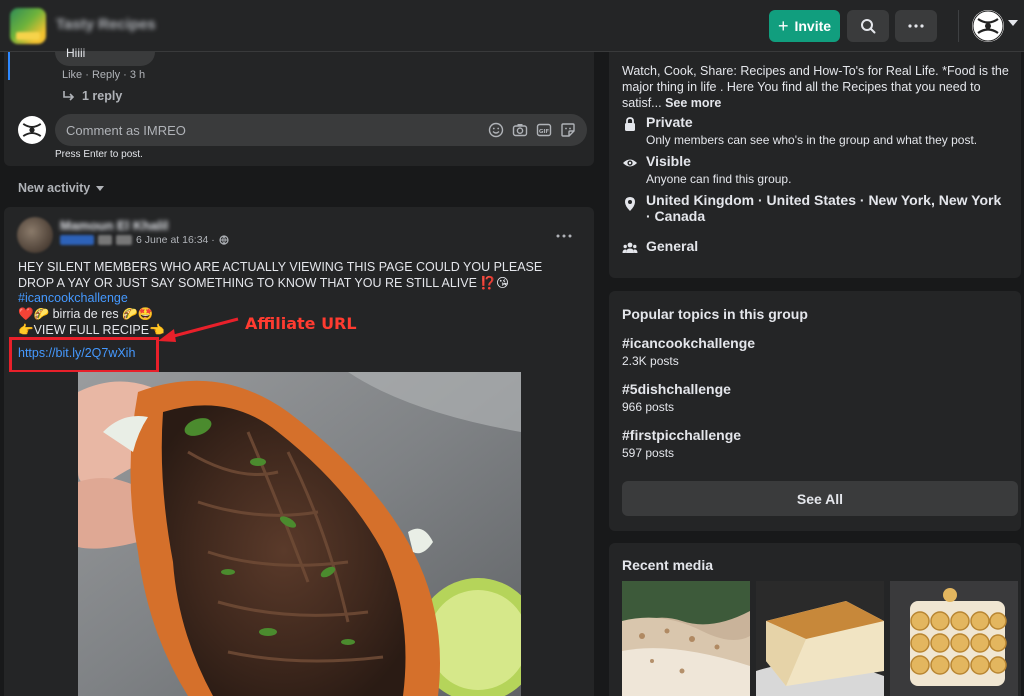  Describe the element at coordinates (688, 343) in the screenshot. I see `topic-link: #icancookchallenge` at that location.